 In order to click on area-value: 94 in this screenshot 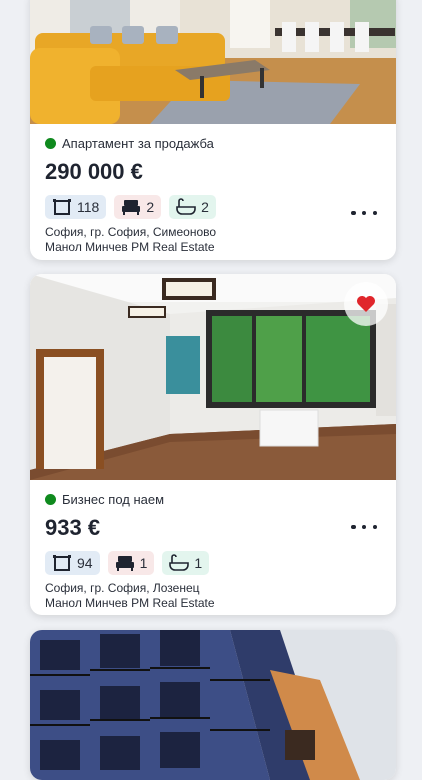, I will do `click(85, 563)`.